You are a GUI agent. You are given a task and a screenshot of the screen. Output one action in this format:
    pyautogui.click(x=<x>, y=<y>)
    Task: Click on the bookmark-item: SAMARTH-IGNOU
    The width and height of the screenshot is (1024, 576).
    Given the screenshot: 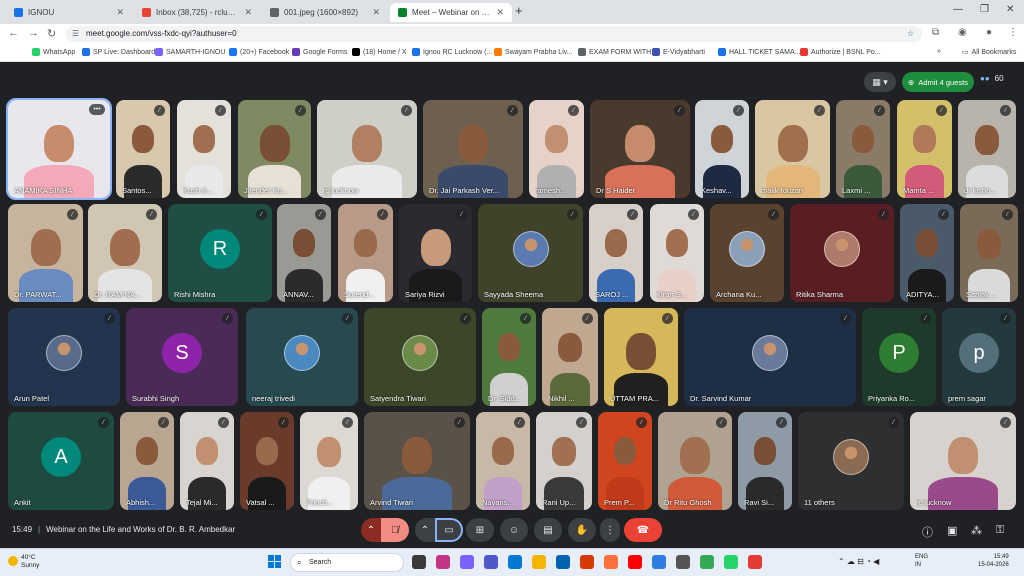 What is the action you would take?
    pyautogui.click(x=190, y=52)
    